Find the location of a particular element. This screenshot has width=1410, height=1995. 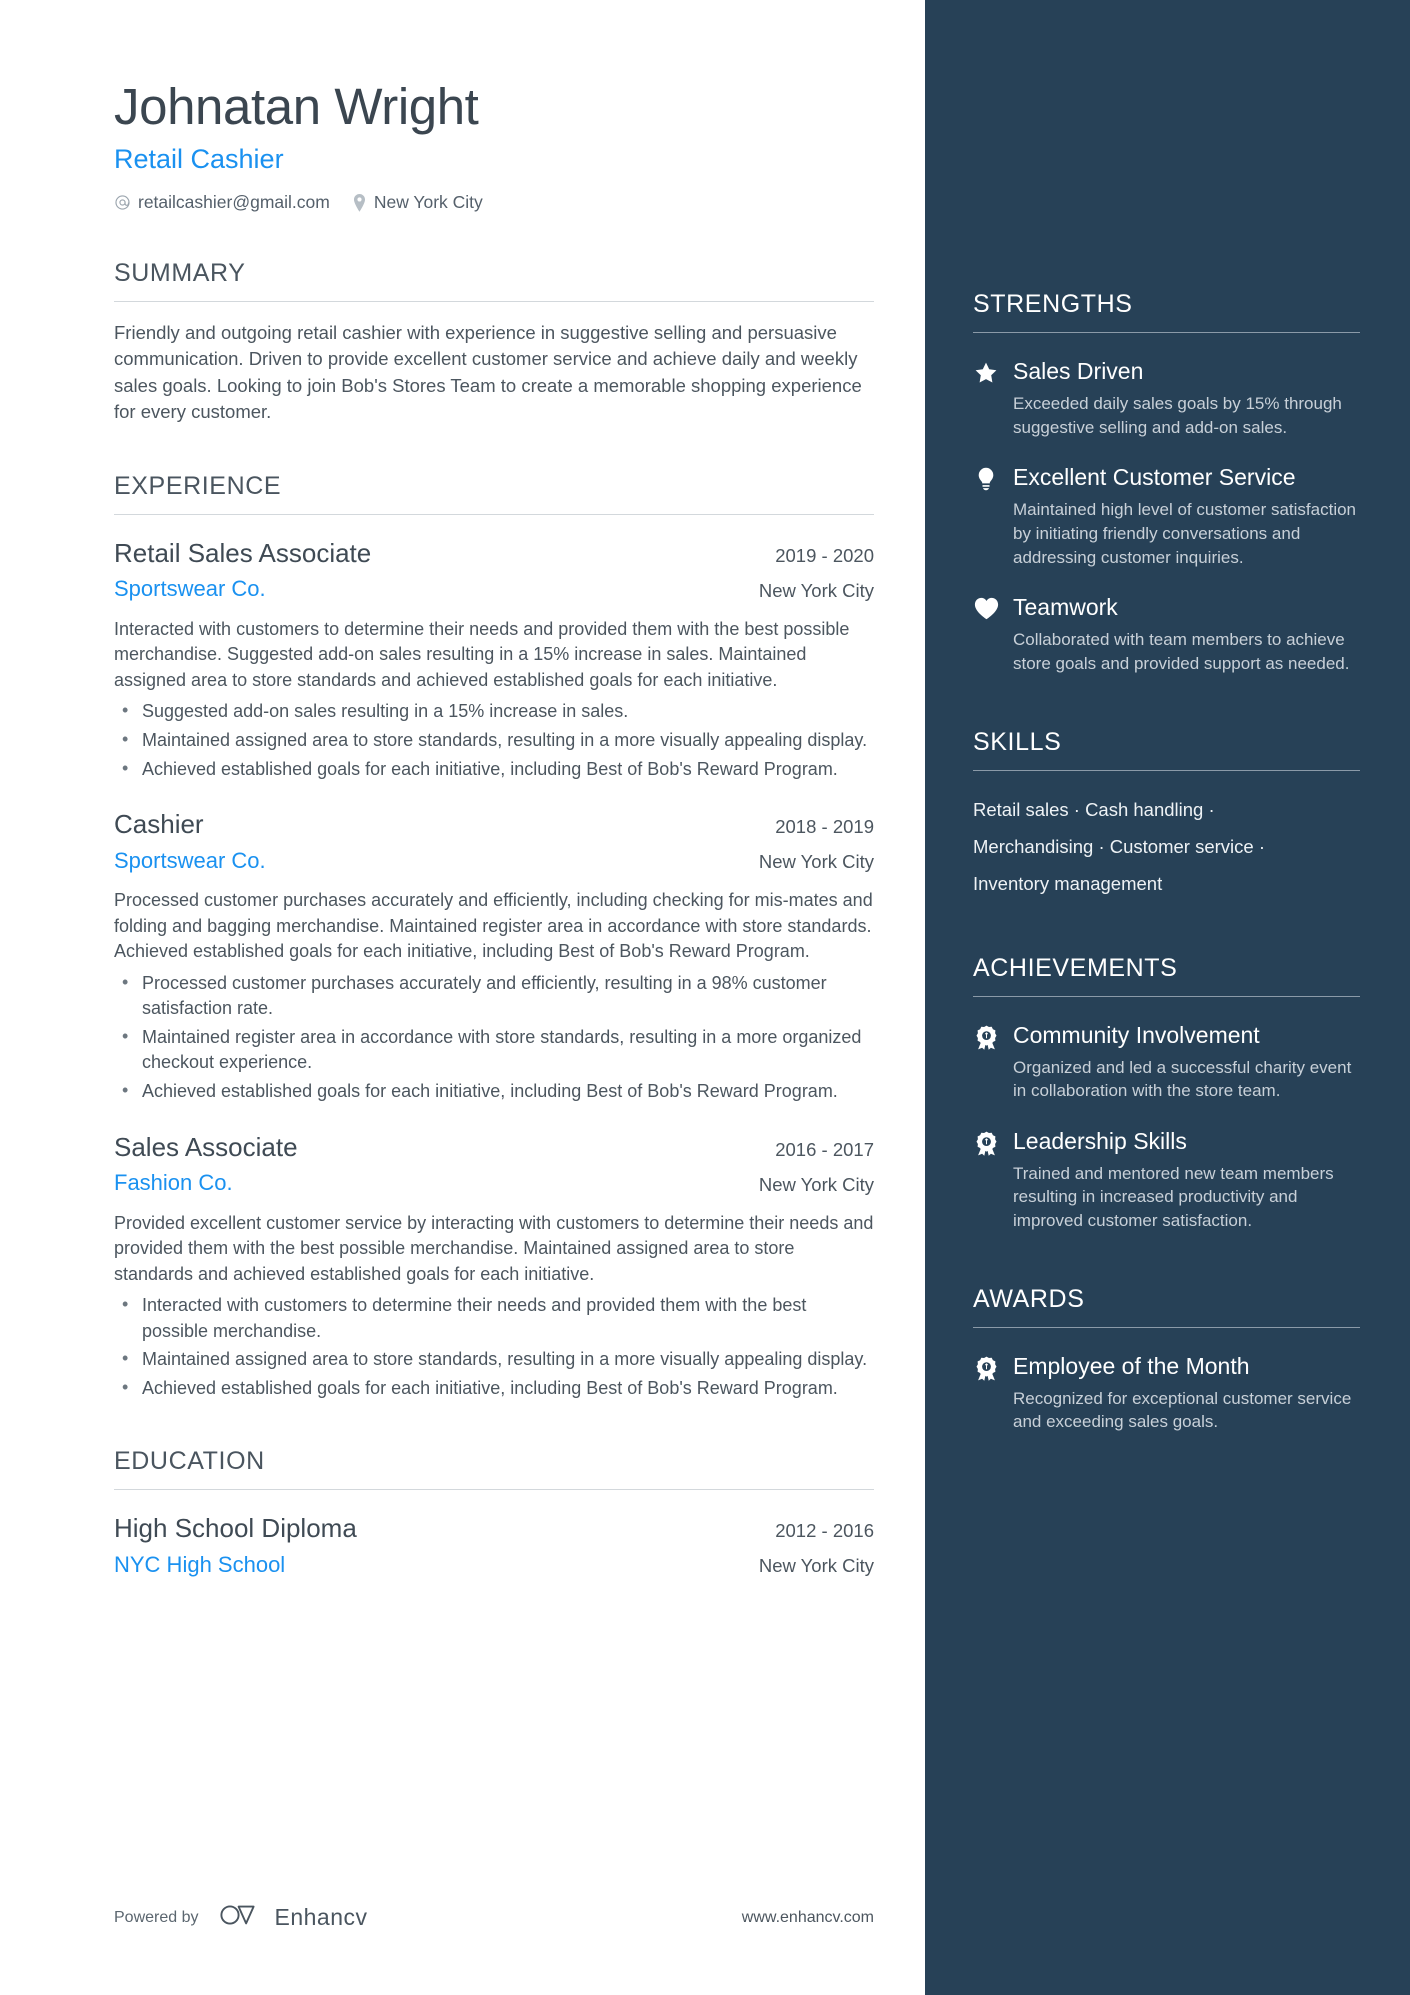

skill-line: Retail sales · Cash handling · is located at coordinates (1094, 809).